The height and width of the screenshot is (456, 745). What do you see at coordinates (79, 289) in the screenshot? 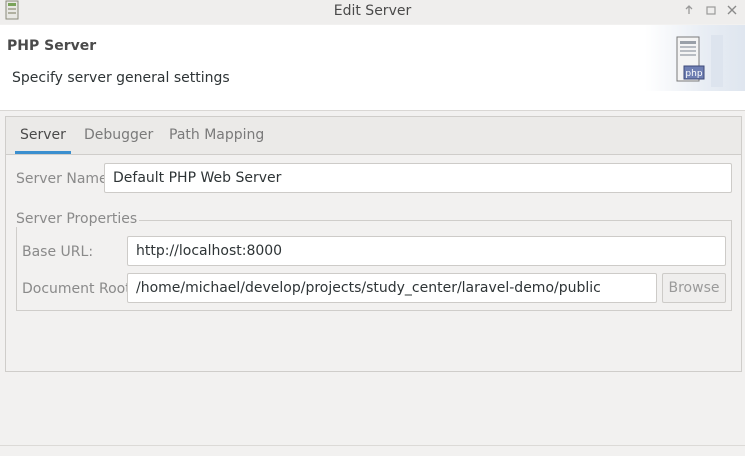
I see `document-root-label: Document Root:` at bounding box center [79, 289].